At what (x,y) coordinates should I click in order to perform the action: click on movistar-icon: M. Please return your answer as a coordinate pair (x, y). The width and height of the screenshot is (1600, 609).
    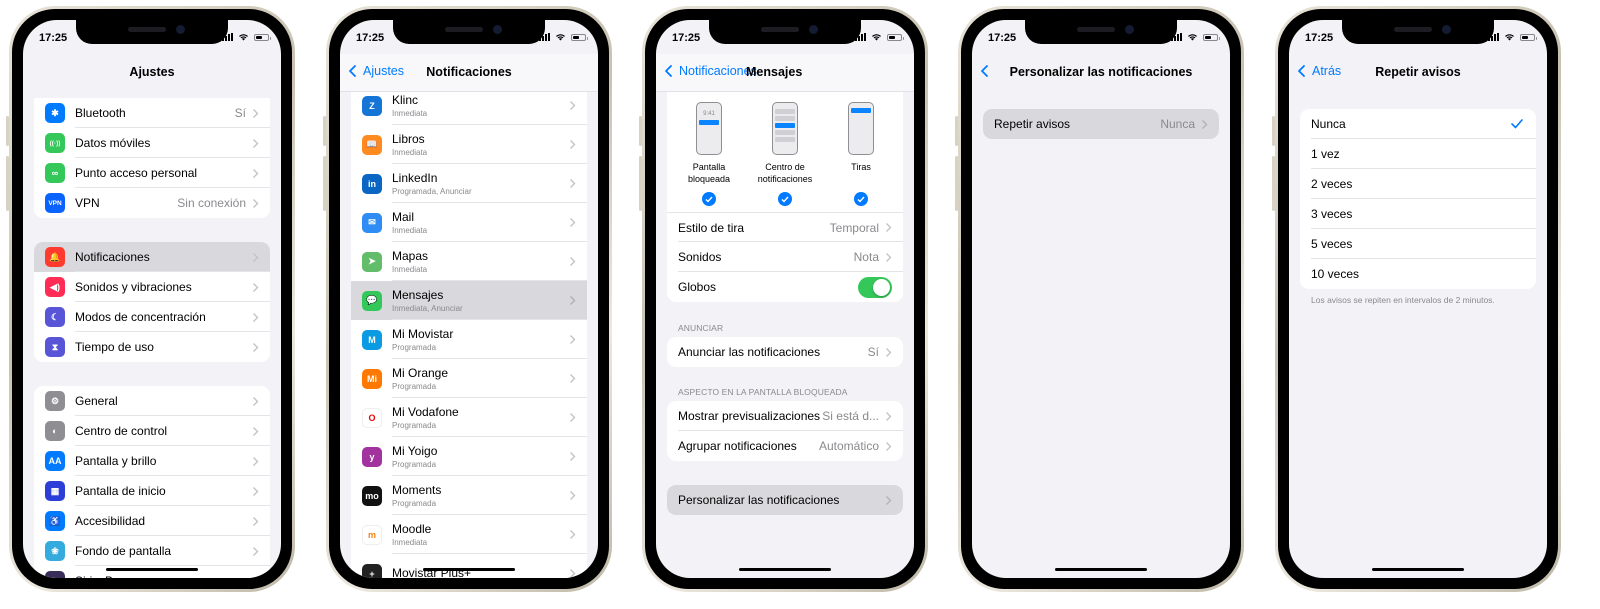
    Looking at the image, I should click on (372, 339).